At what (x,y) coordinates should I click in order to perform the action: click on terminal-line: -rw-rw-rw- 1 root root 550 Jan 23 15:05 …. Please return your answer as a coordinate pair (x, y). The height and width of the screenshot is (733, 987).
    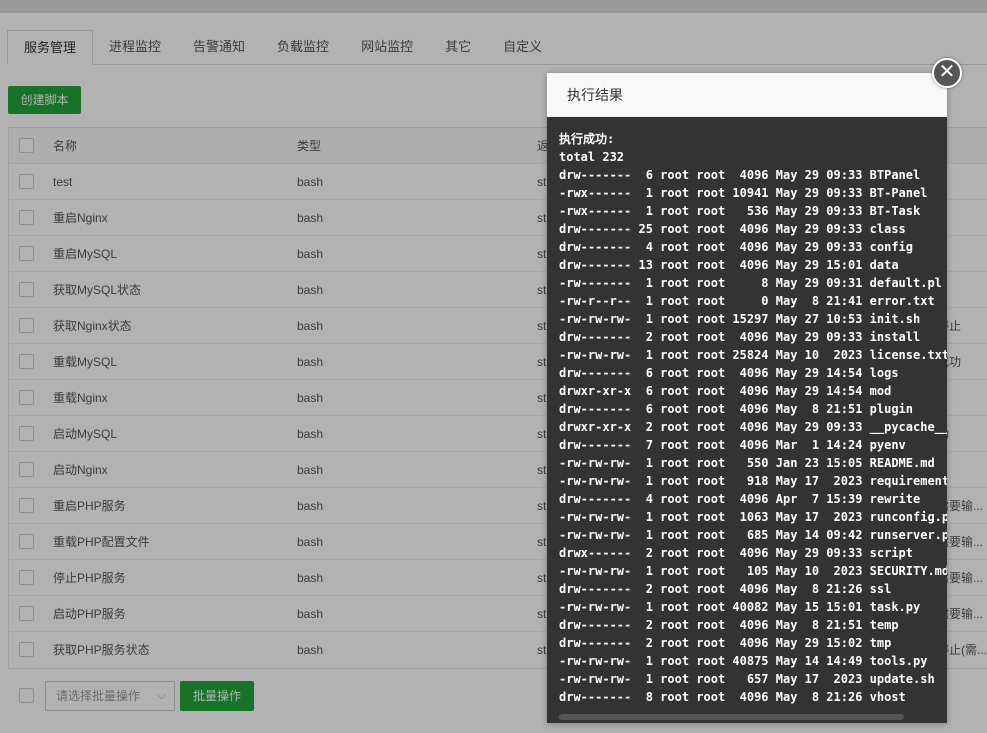
    Looking at the image, I should click on (747, 463).